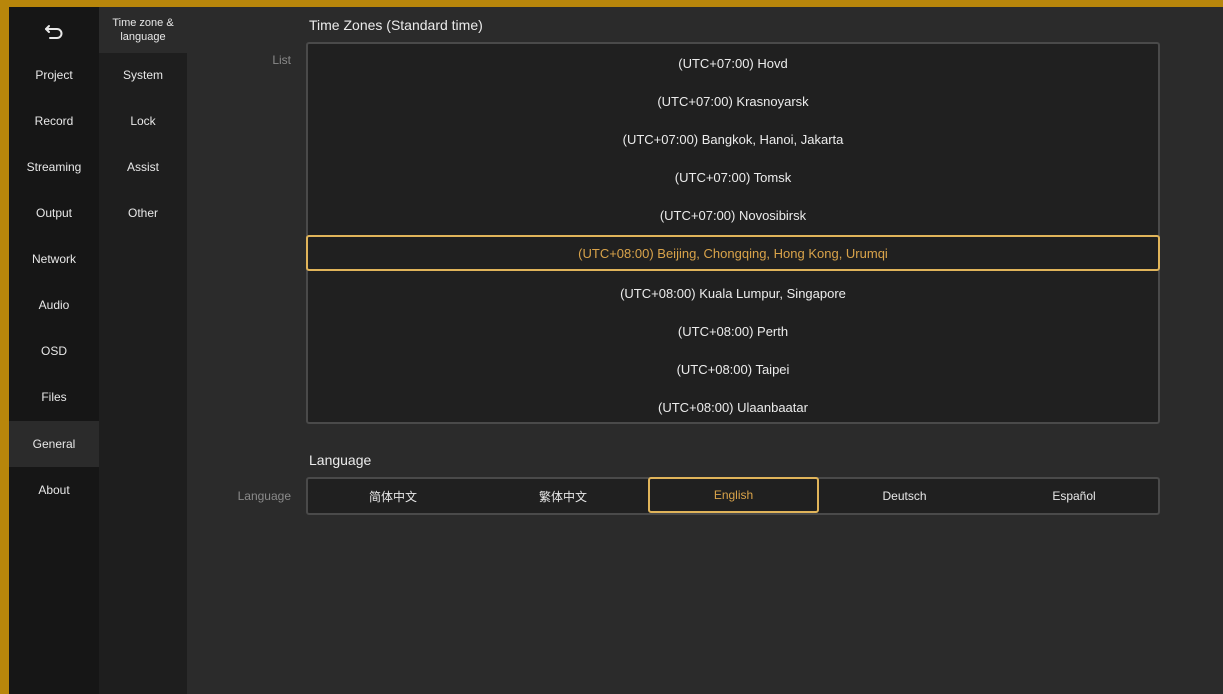 Image resolution: width=1223 pixels, height=694 pixels. Describe the element at coordinates (393, 496) in the screenshot. I see `language-option-simplified-chinese: 简体中文` at that location.